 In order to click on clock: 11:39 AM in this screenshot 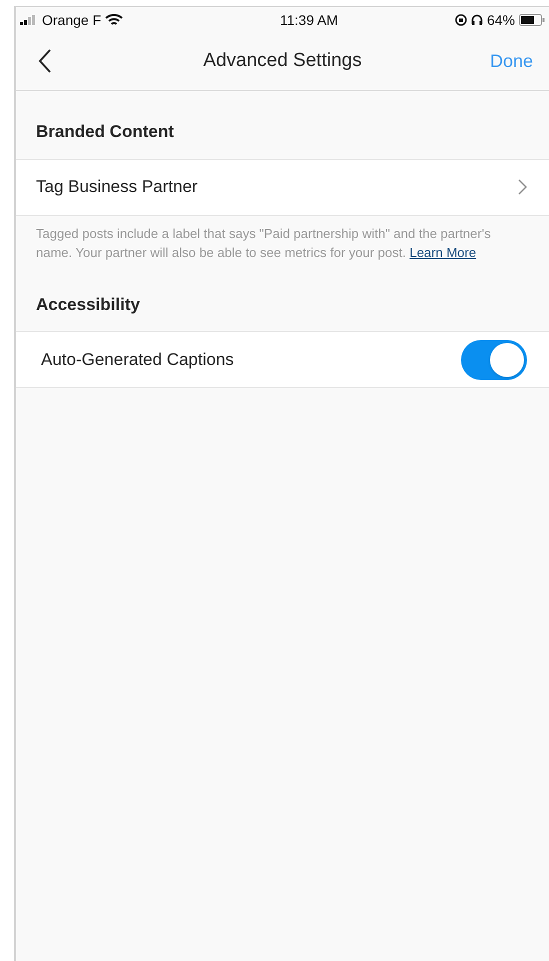, I will do `click(309, 20)`.